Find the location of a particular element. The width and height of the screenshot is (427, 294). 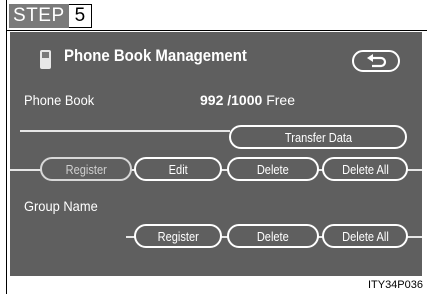

group-delete-button: Delete is located at coordinates (273, 236).